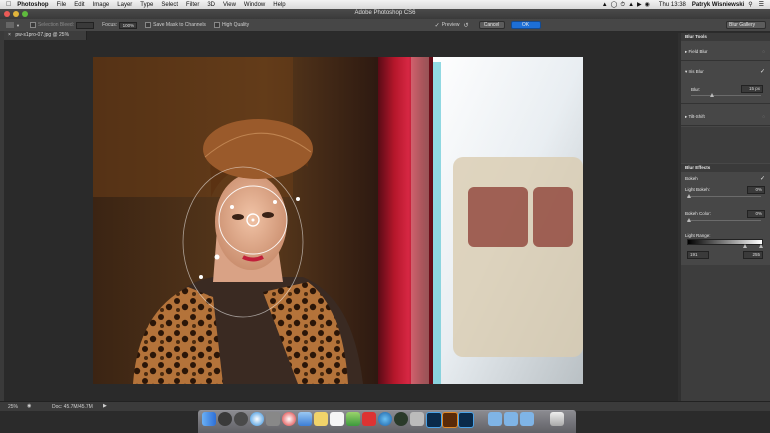  What do you see at coordinates (353, 419) in the screenshot?
I see `photos-icon` at bounding box center [353, 419].